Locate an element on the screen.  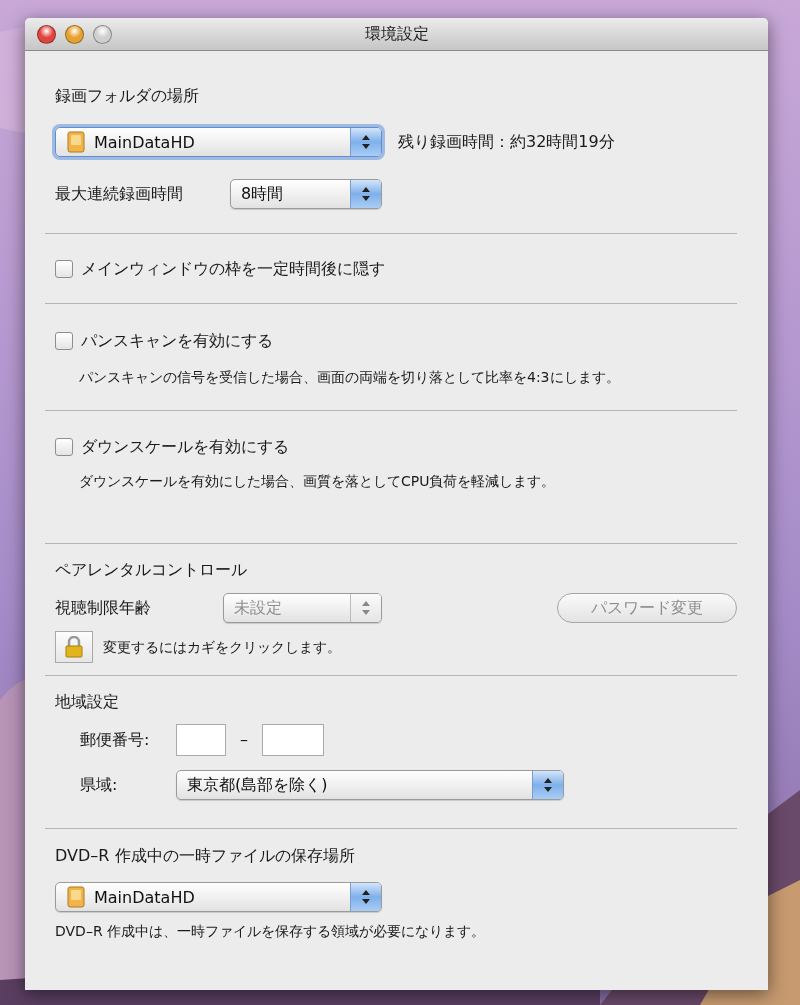
section-title: ペアレンタルコントロール is located at coordinates (151, 570).